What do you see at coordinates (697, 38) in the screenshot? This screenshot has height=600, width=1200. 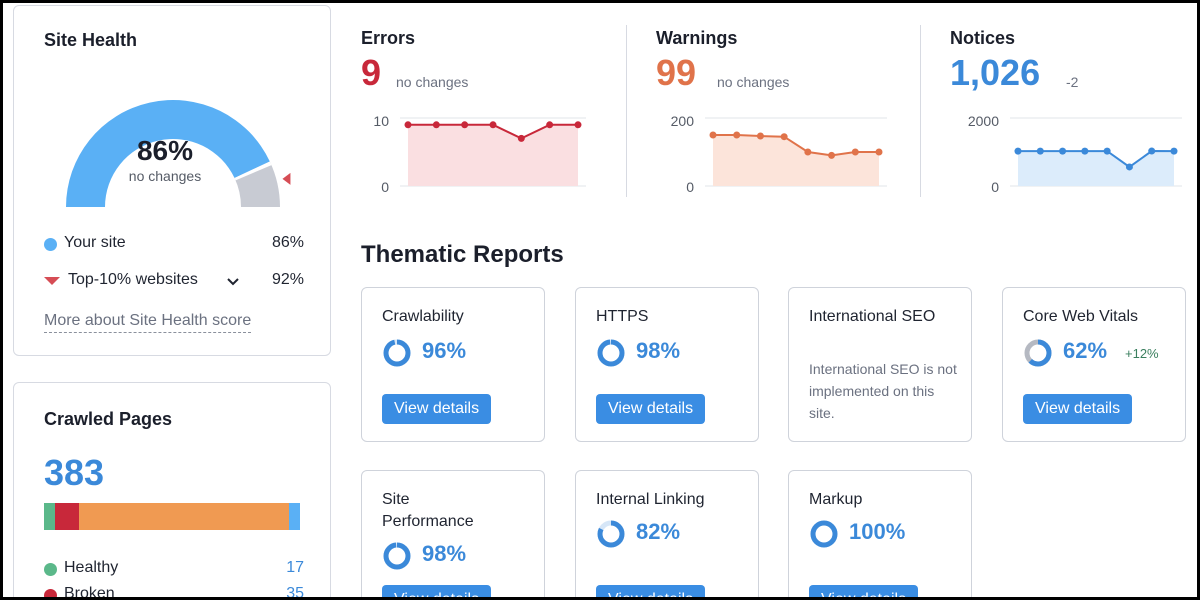 I see `warnings-title: Warnings` at bounding box center [697, 38].